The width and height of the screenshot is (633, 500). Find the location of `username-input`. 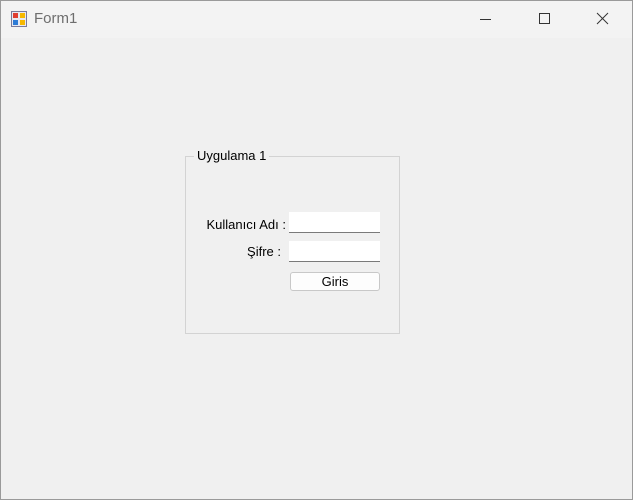

username-input is located at coordinates (334, 222).